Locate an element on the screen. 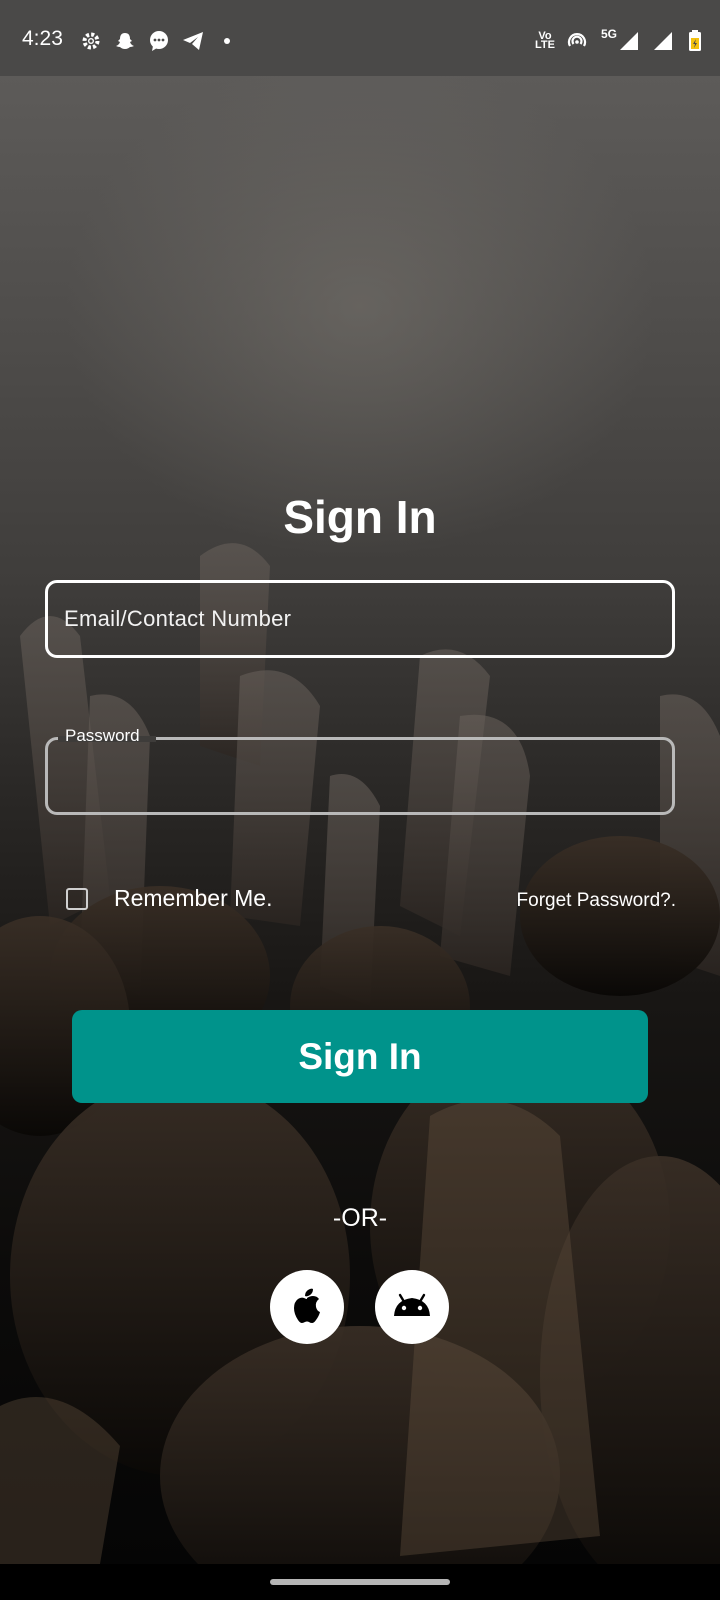  telegram-icon is located at coordinates (193, 41).